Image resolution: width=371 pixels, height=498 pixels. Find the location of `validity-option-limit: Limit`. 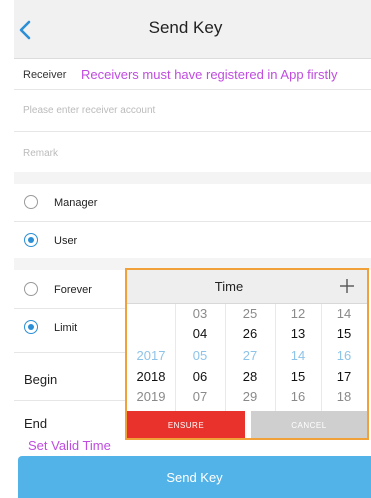

validity-option-limit: Limit is located at coordinates (69, 327).